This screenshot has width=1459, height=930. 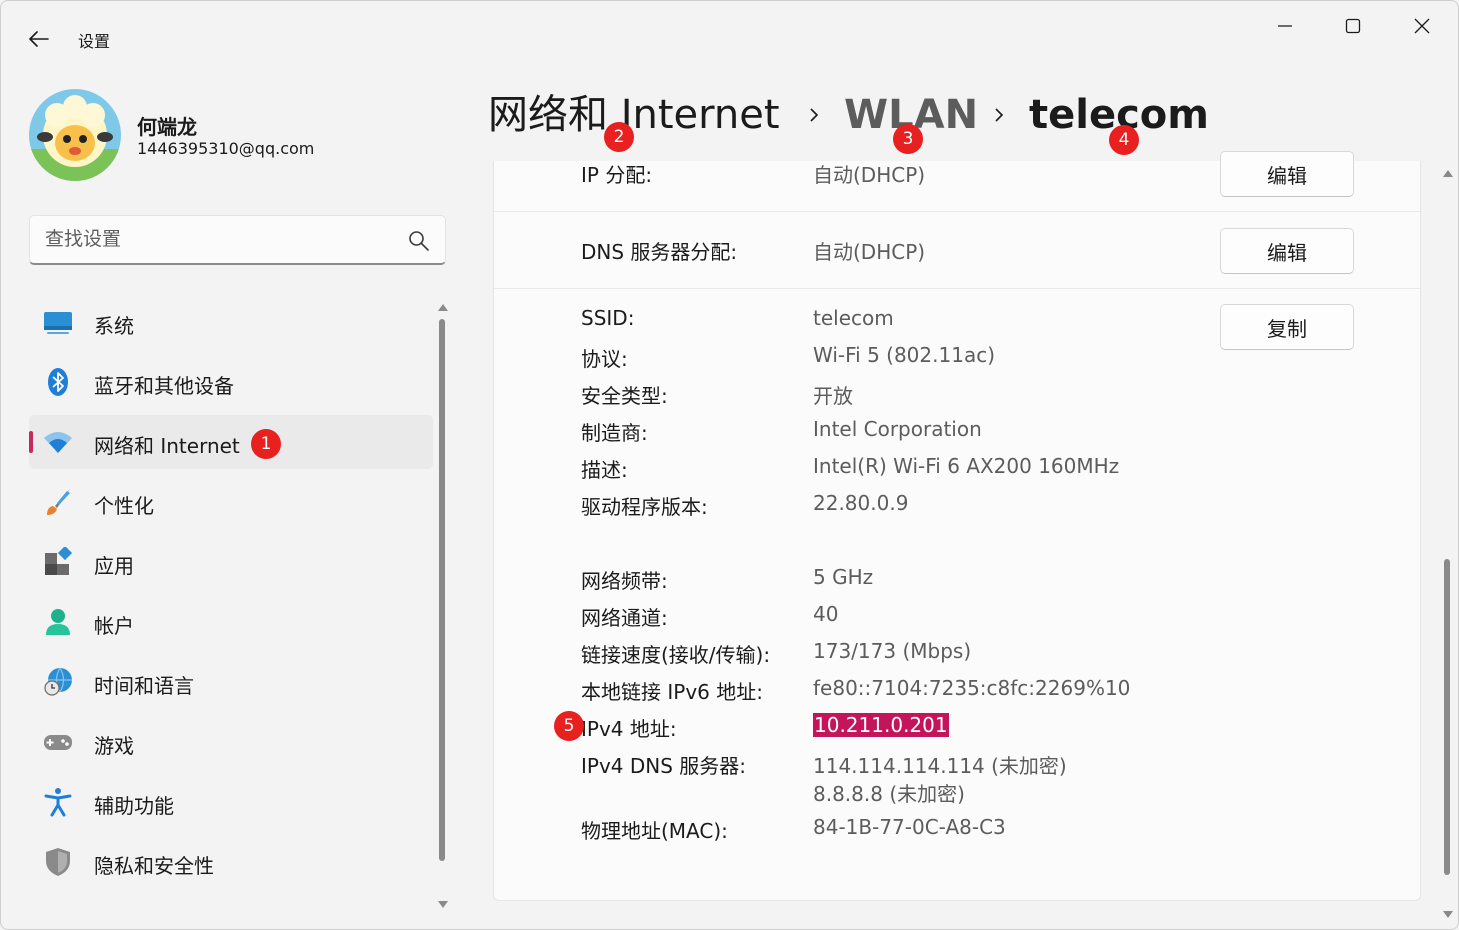 I want to click on shield-icon, so click(x=58, y=862).